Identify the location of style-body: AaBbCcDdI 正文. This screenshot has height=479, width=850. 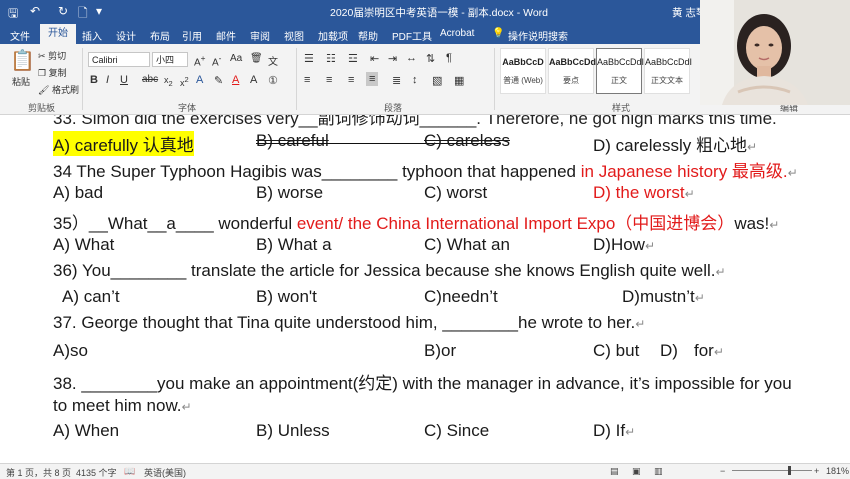
(620, 71).